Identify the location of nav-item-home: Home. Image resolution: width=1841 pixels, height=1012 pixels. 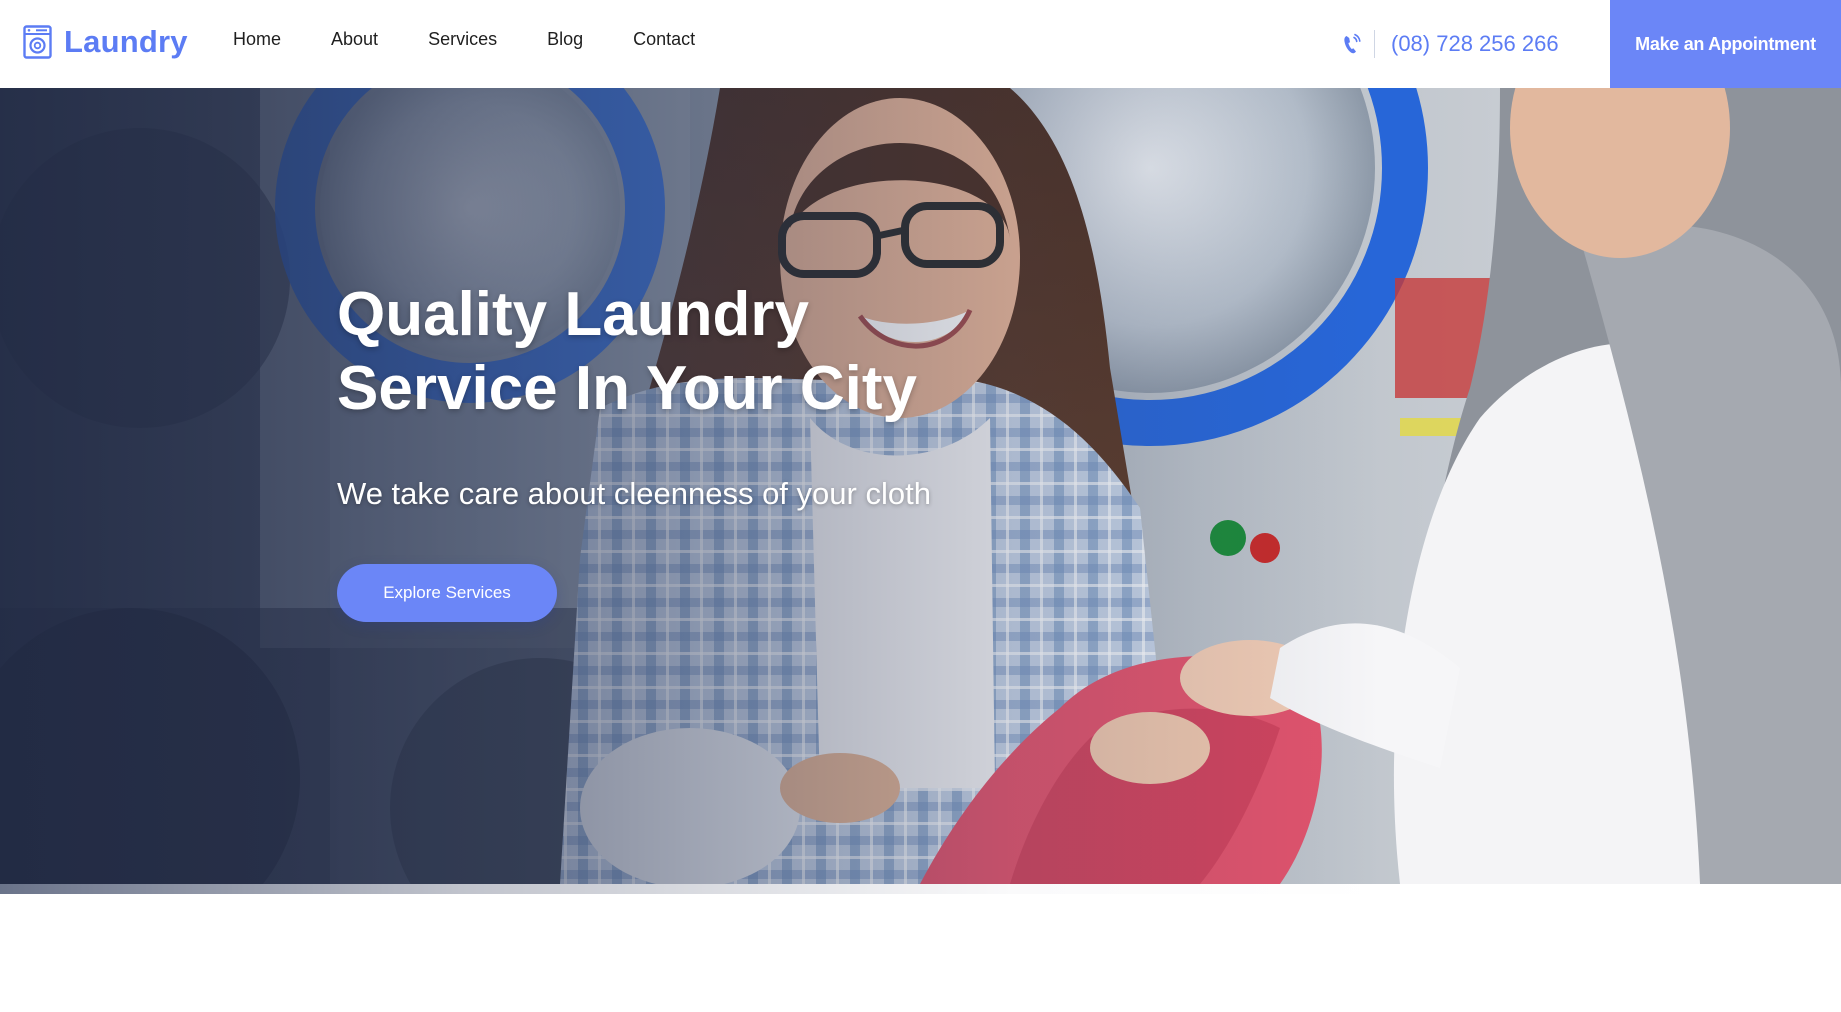
(257, 39).